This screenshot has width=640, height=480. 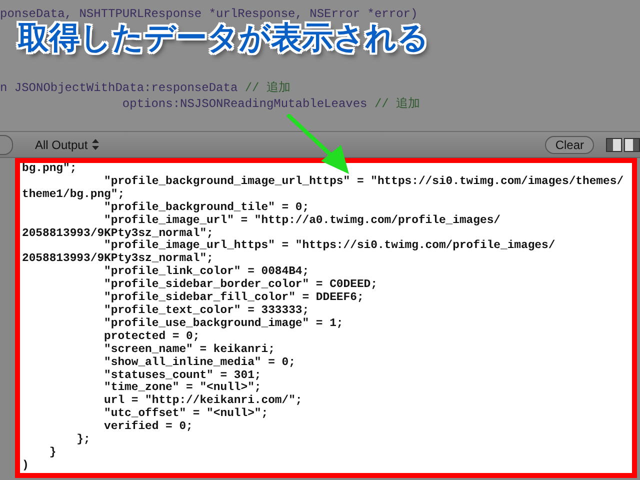 I want to click on console-line: "screen_name" = keikanri;, so click(x=189, y=350).